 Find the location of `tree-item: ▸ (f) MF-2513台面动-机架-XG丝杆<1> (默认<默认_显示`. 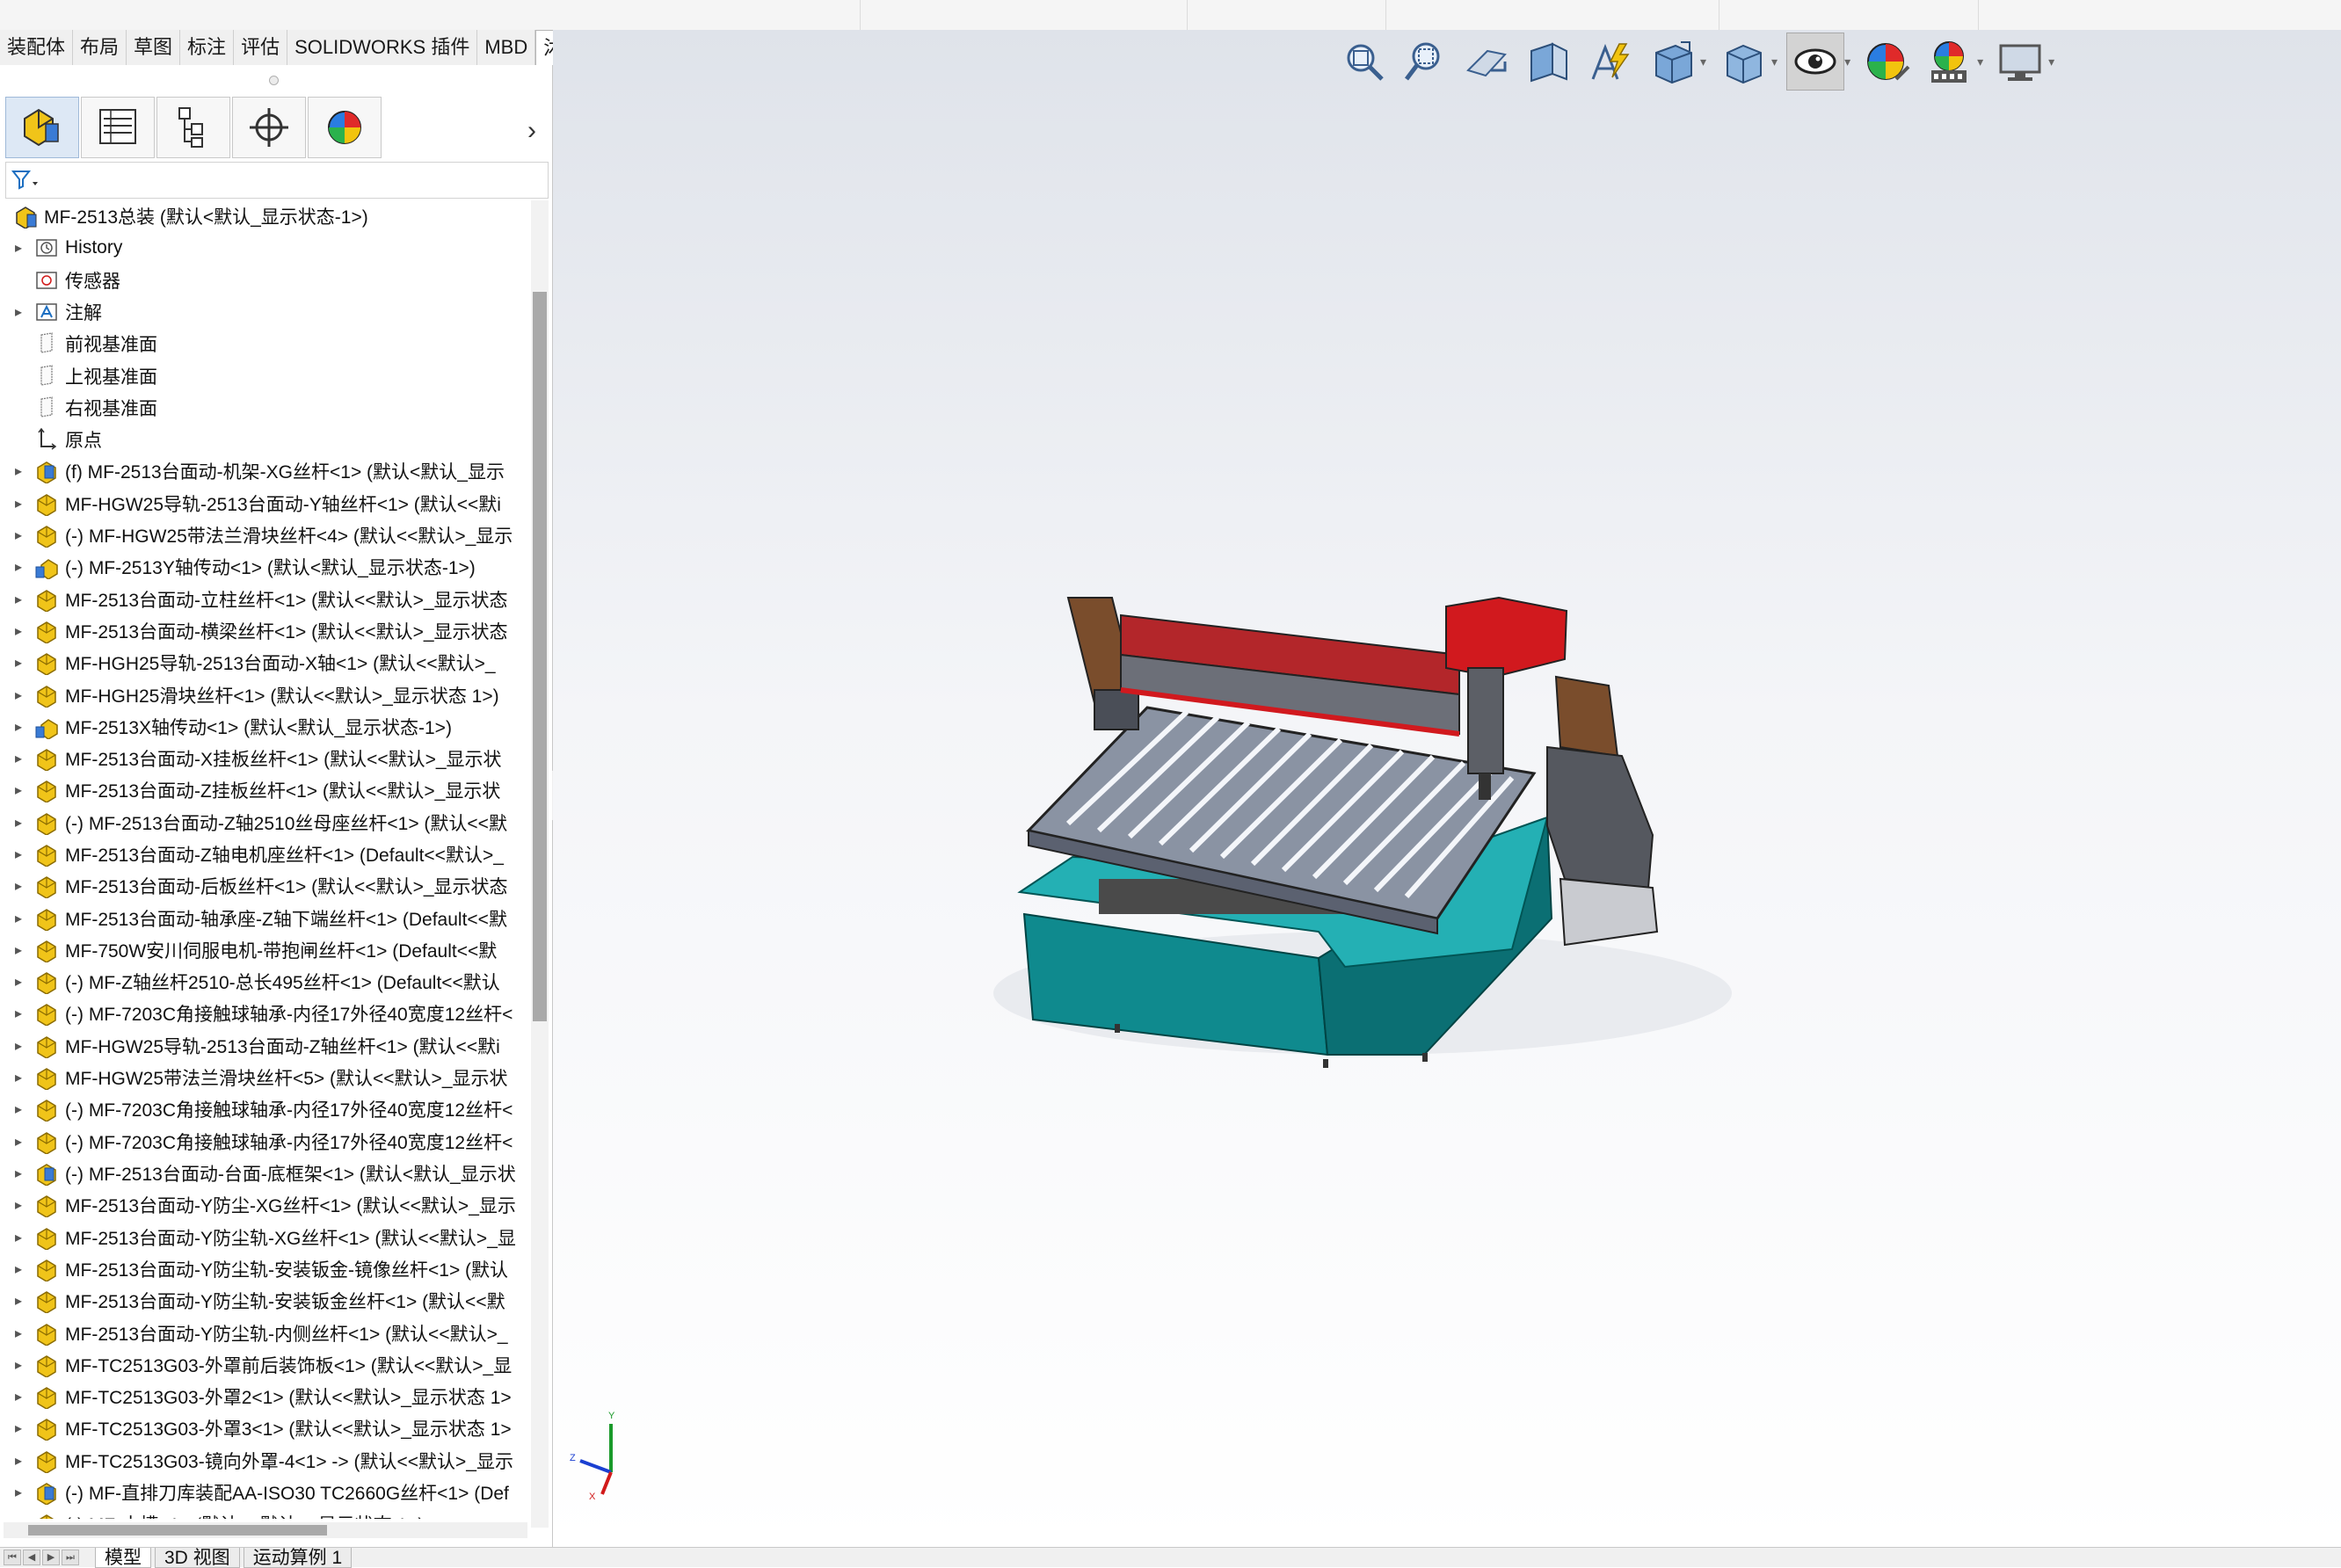

tree-item: ▸ (f) MF-2513台面动-机架-XG丝杆<1> (默认<默认_显示 is located at coordinates (263, 471).